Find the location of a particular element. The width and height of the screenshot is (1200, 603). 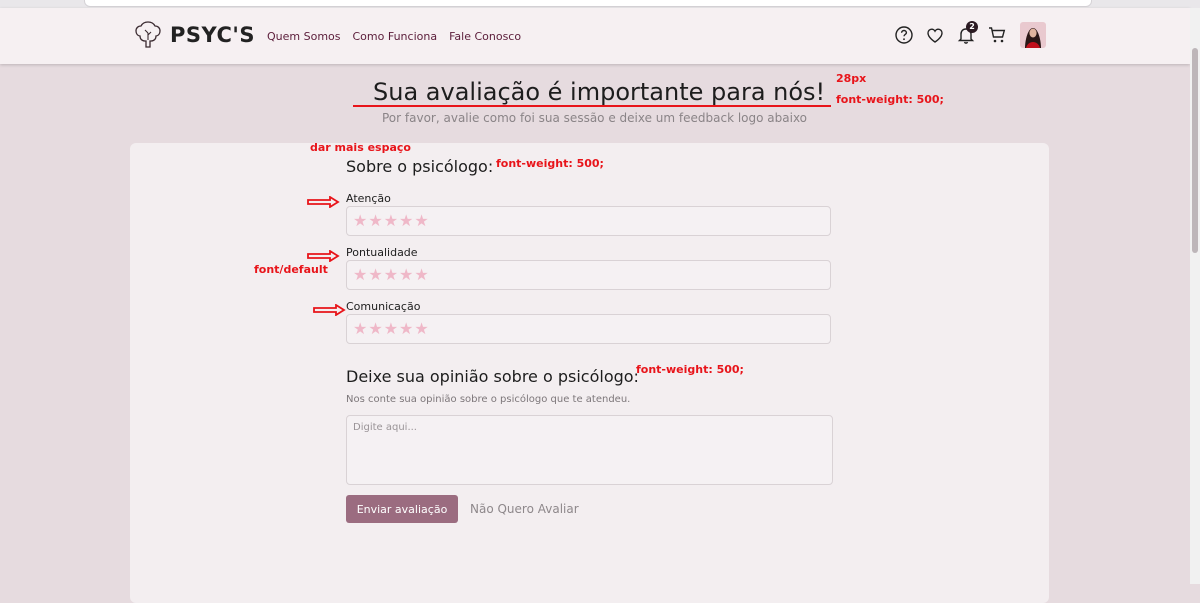

rating-label-pontualidade: Pontualidade is located at coordinates (382, 252).